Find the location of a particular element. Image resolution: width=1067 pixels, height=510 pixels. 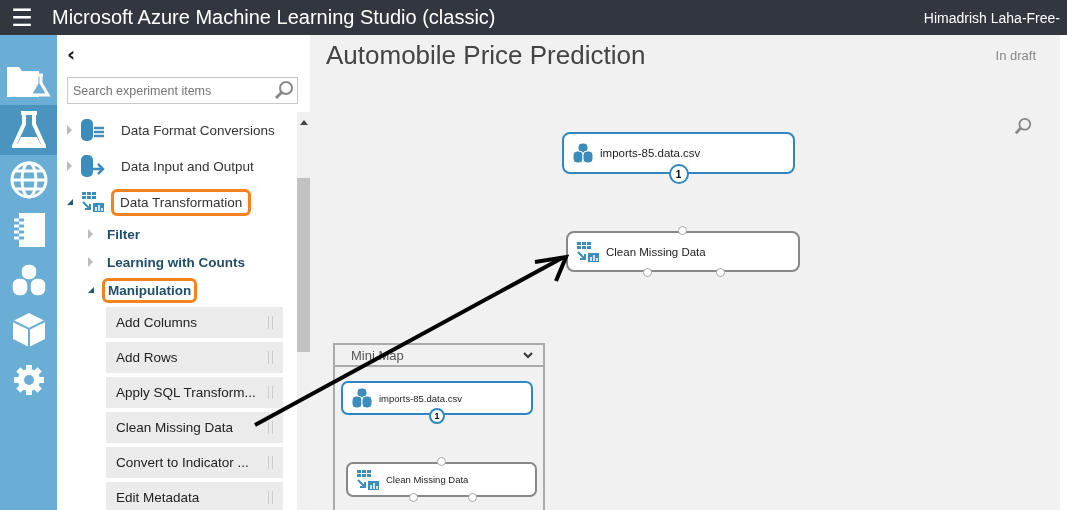

category-item: Filter is located at coordinates (123, 234).